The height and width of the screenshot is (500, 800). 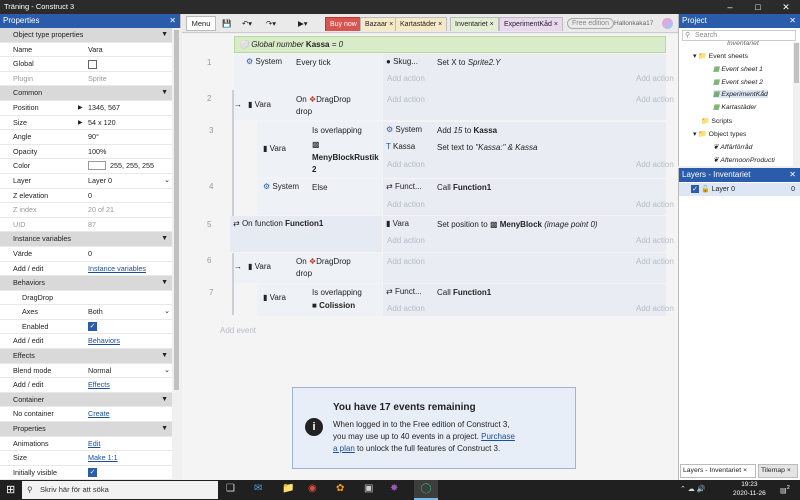 What do you see at coordinates (226, 23) in the screenshot?
I see `save-icon: 💾` at bounding box center [226, 23].